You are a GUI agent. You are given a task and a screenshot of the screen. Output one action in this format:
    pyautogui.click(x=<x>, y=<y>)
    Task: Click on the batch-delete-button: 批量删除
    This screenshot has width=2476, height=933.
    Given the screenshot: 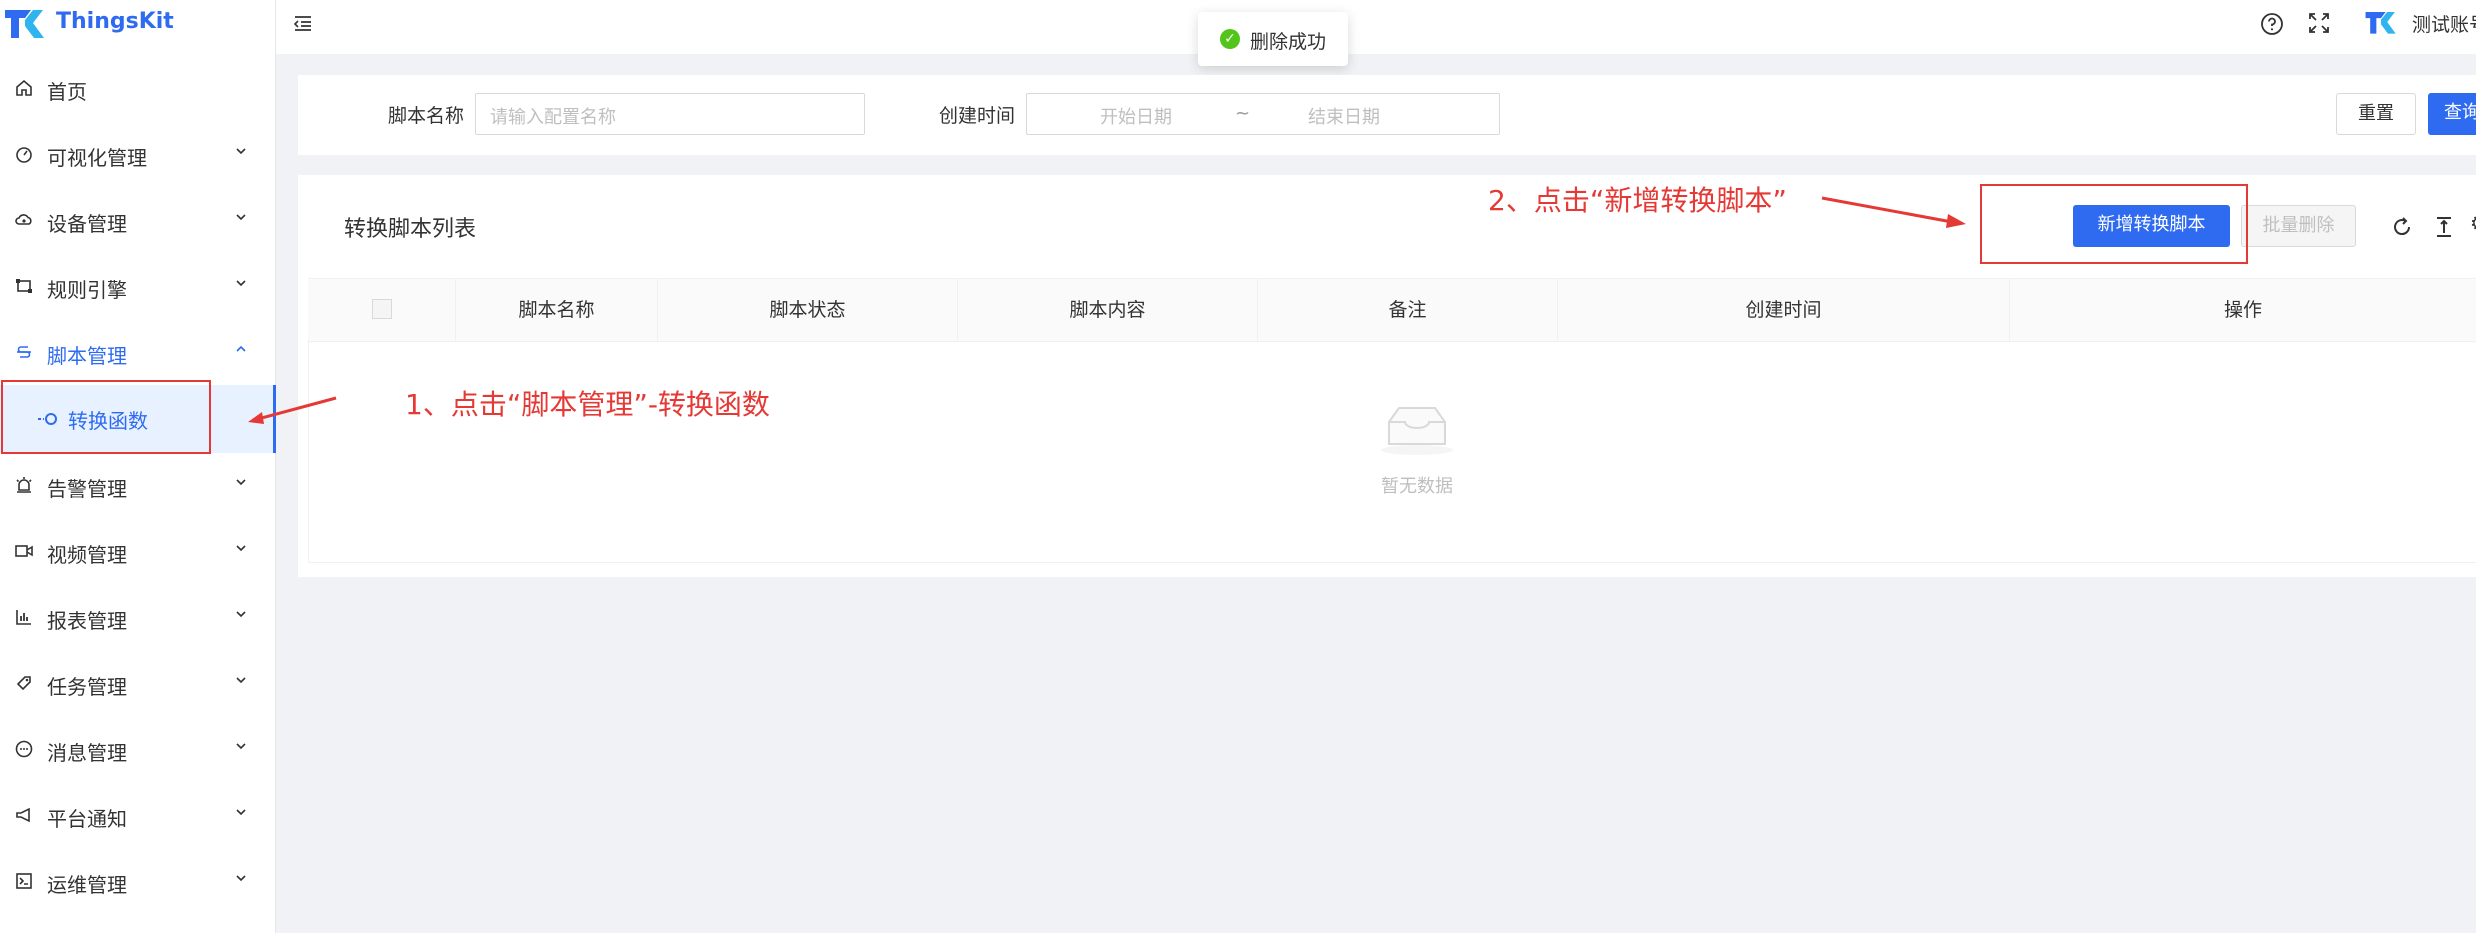 What is the action you would take?
    pyautogui.click(x=2298, y=226)
    